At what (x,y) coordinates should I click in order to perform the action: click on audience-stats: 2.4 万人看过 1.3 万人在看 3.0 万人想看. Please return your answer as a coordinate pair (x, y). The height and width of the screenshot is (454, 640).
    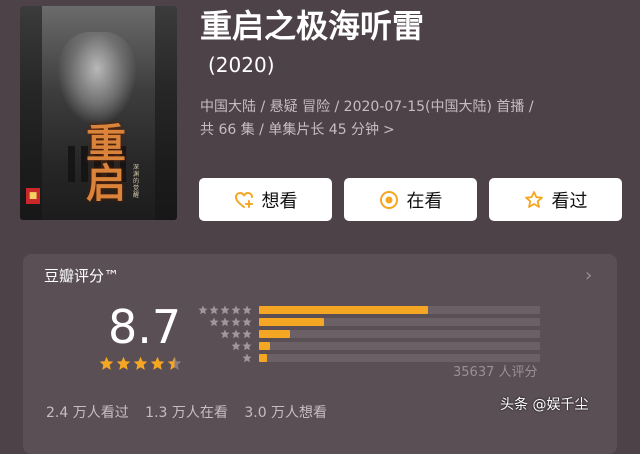
    Looking at the image, I should click on (192, 413).